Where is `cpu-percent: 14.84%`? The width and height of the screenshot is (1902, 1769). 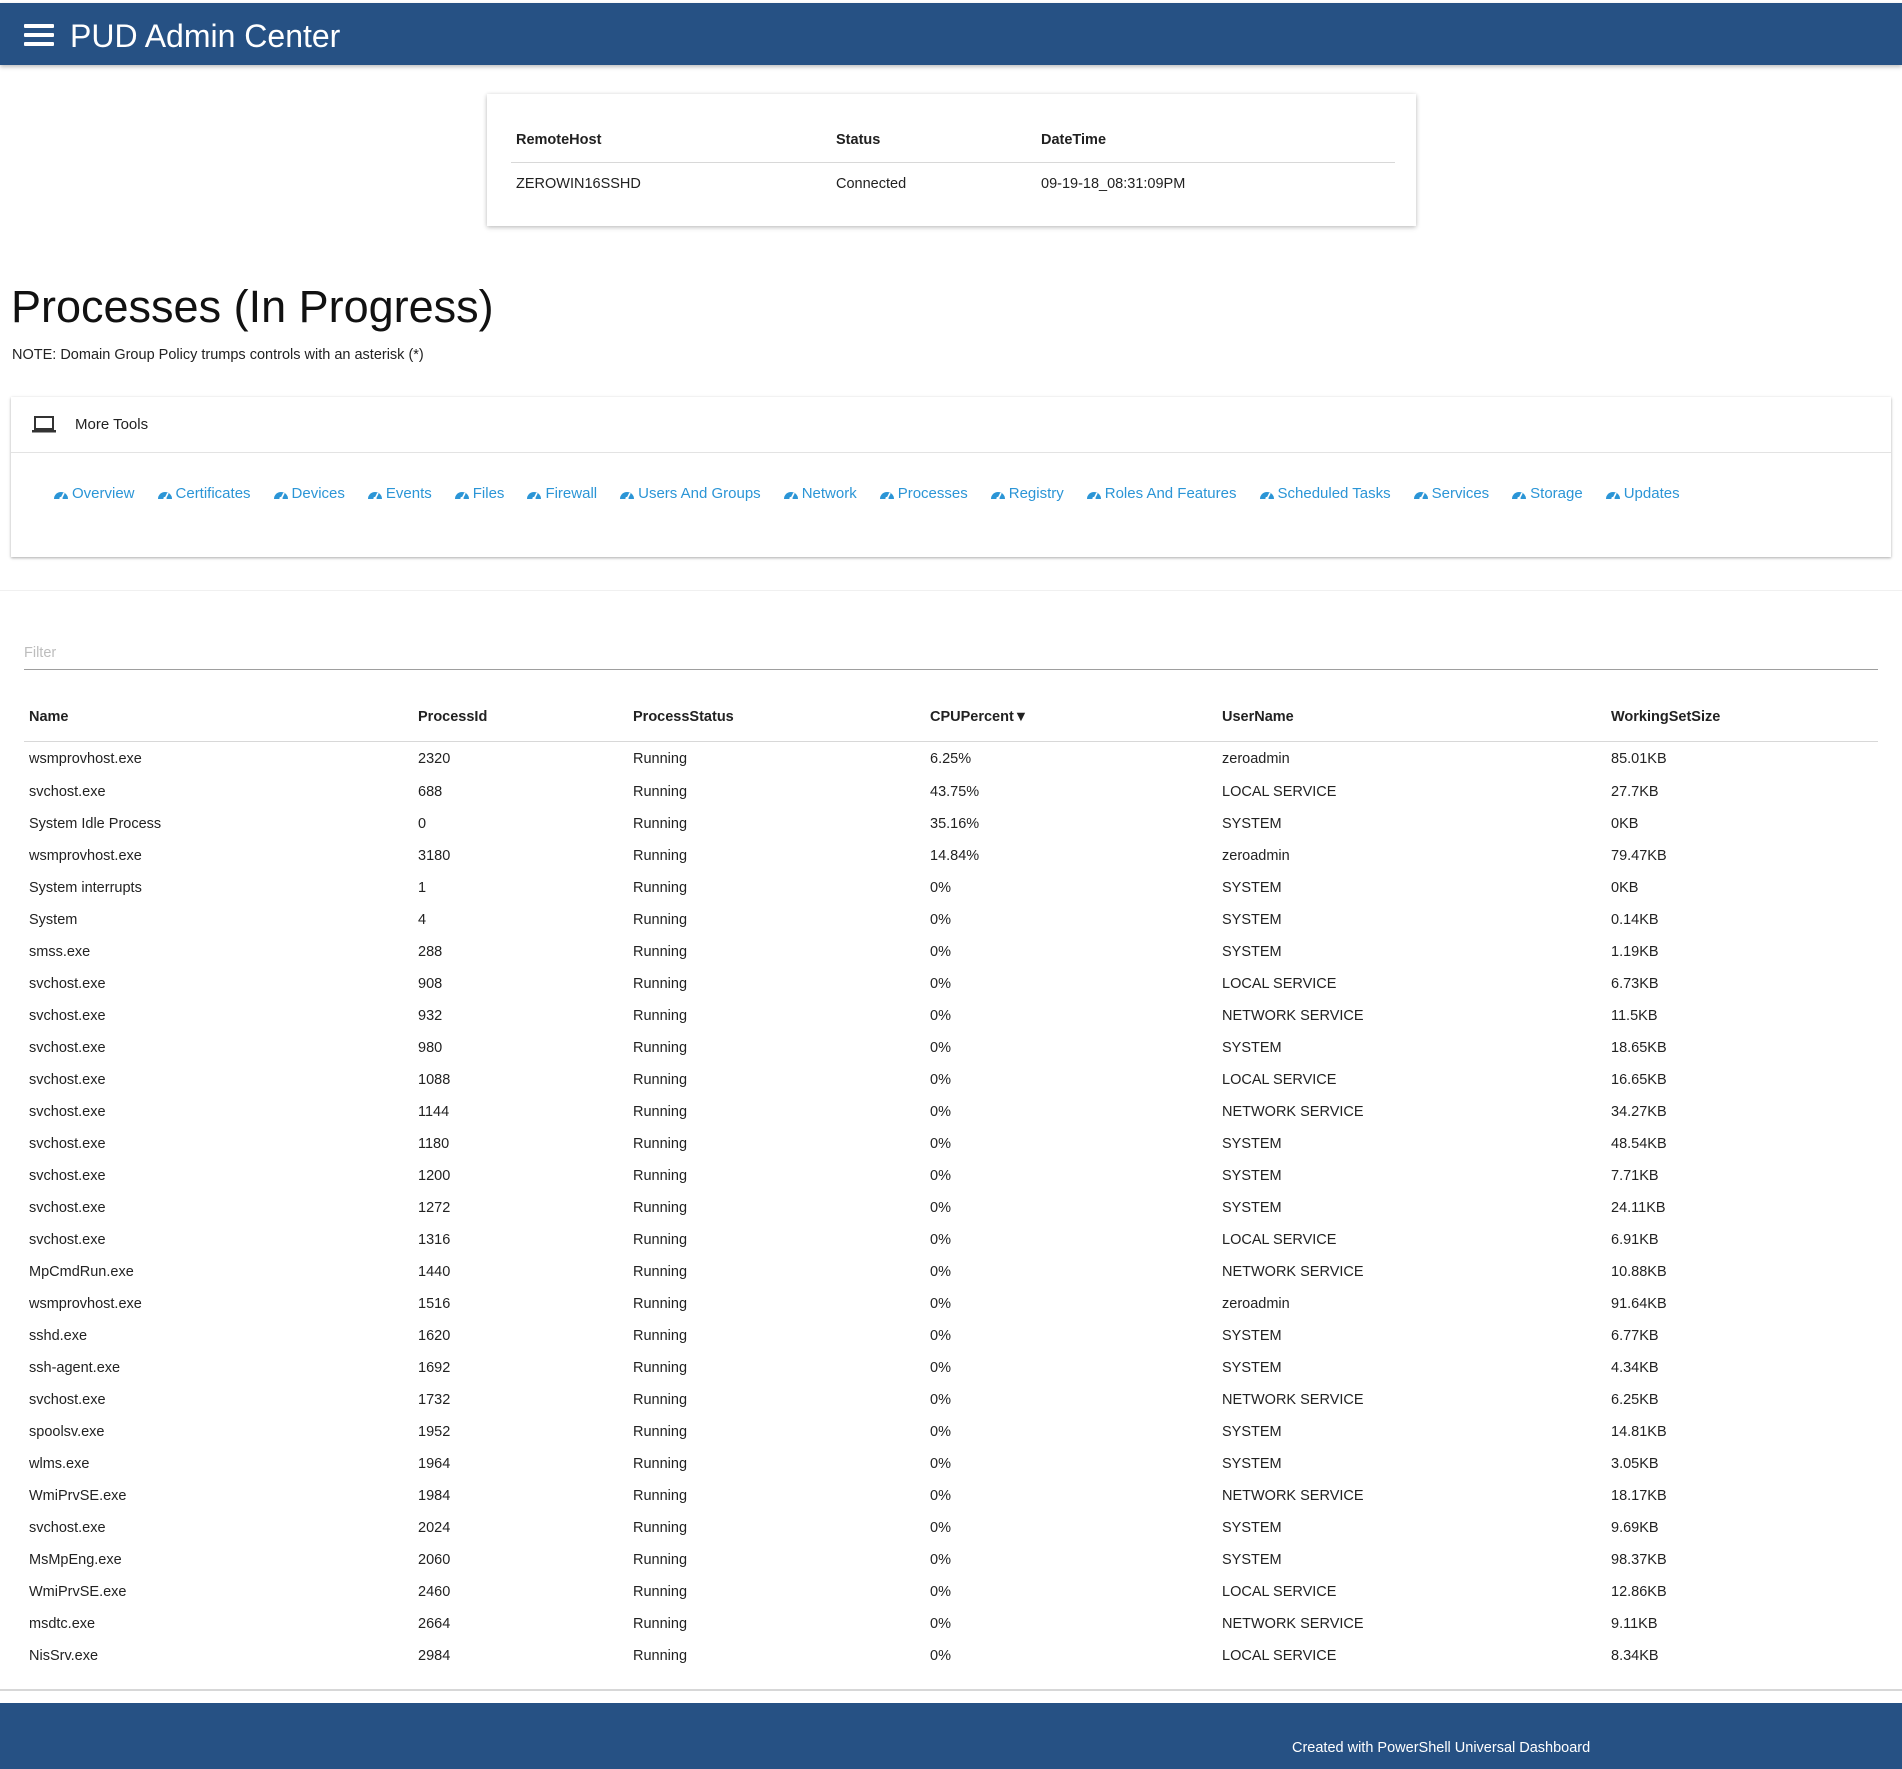 cpu-percent: 14.84% is located at coordinates (955, 856).